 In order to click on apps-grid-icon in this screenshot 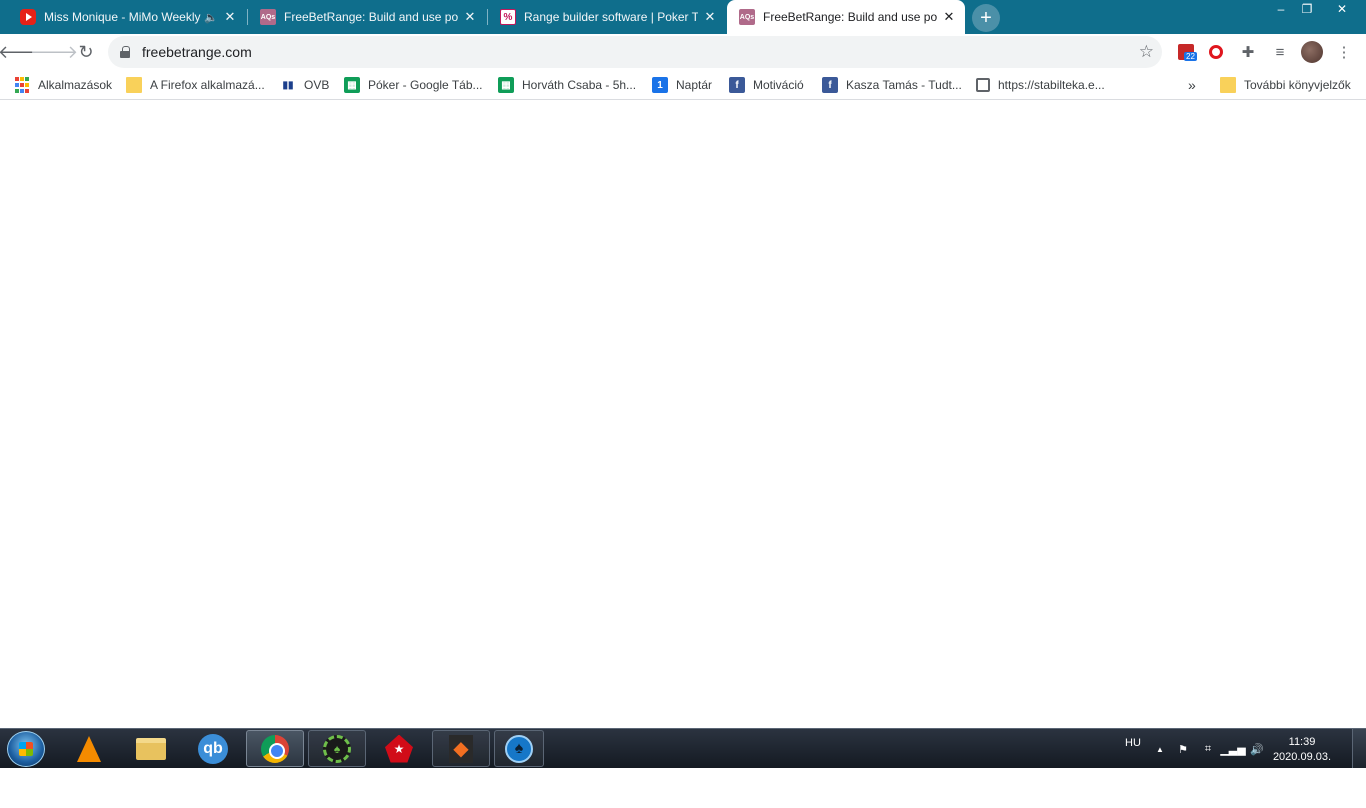, I will do `click(22, 85)`.